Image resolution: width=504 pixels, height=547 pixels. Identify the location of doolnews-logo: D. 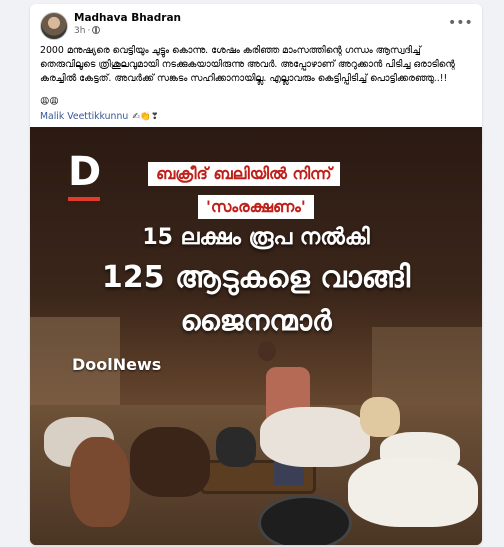
(83, 177).